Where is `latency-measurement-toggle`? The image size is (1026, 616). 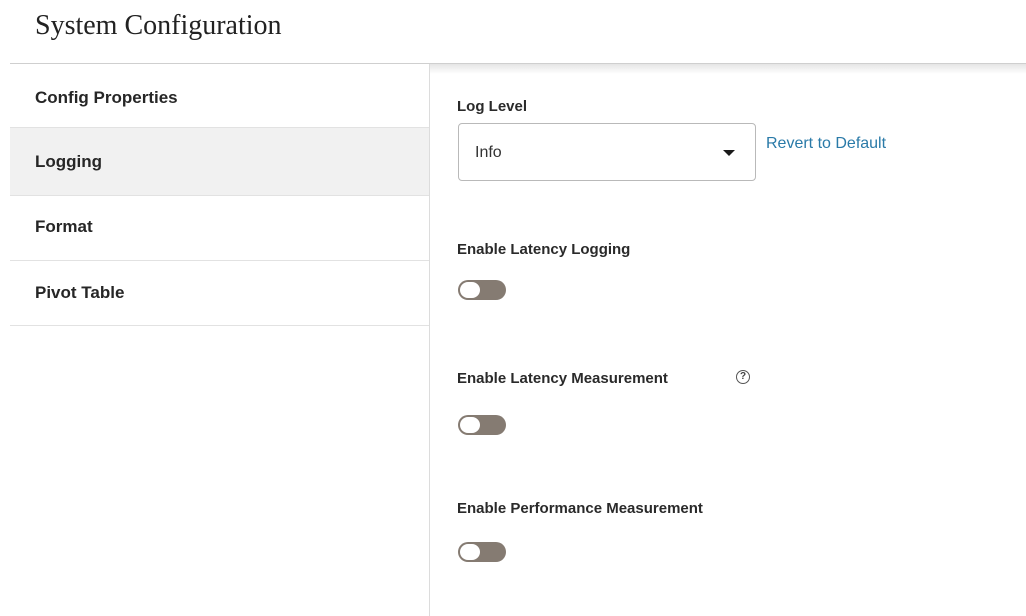 latency-measurement-toggle is located at coordinates (482, 425).